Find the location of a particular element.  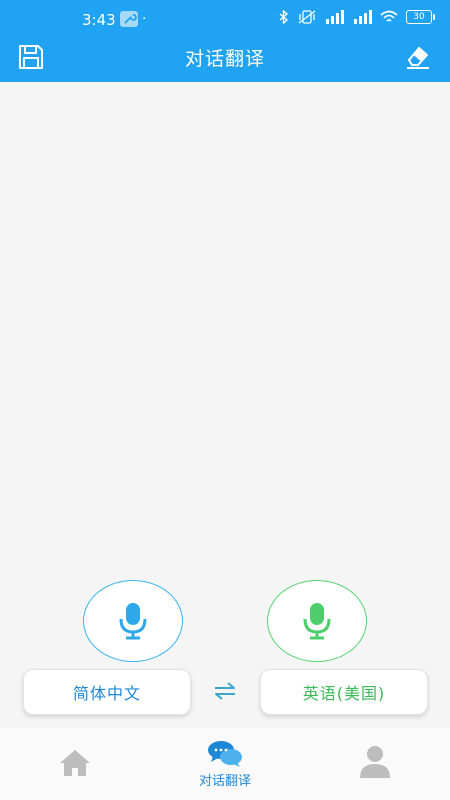

target-language-label: 英语(美国) is located at coordinates (344, 693).